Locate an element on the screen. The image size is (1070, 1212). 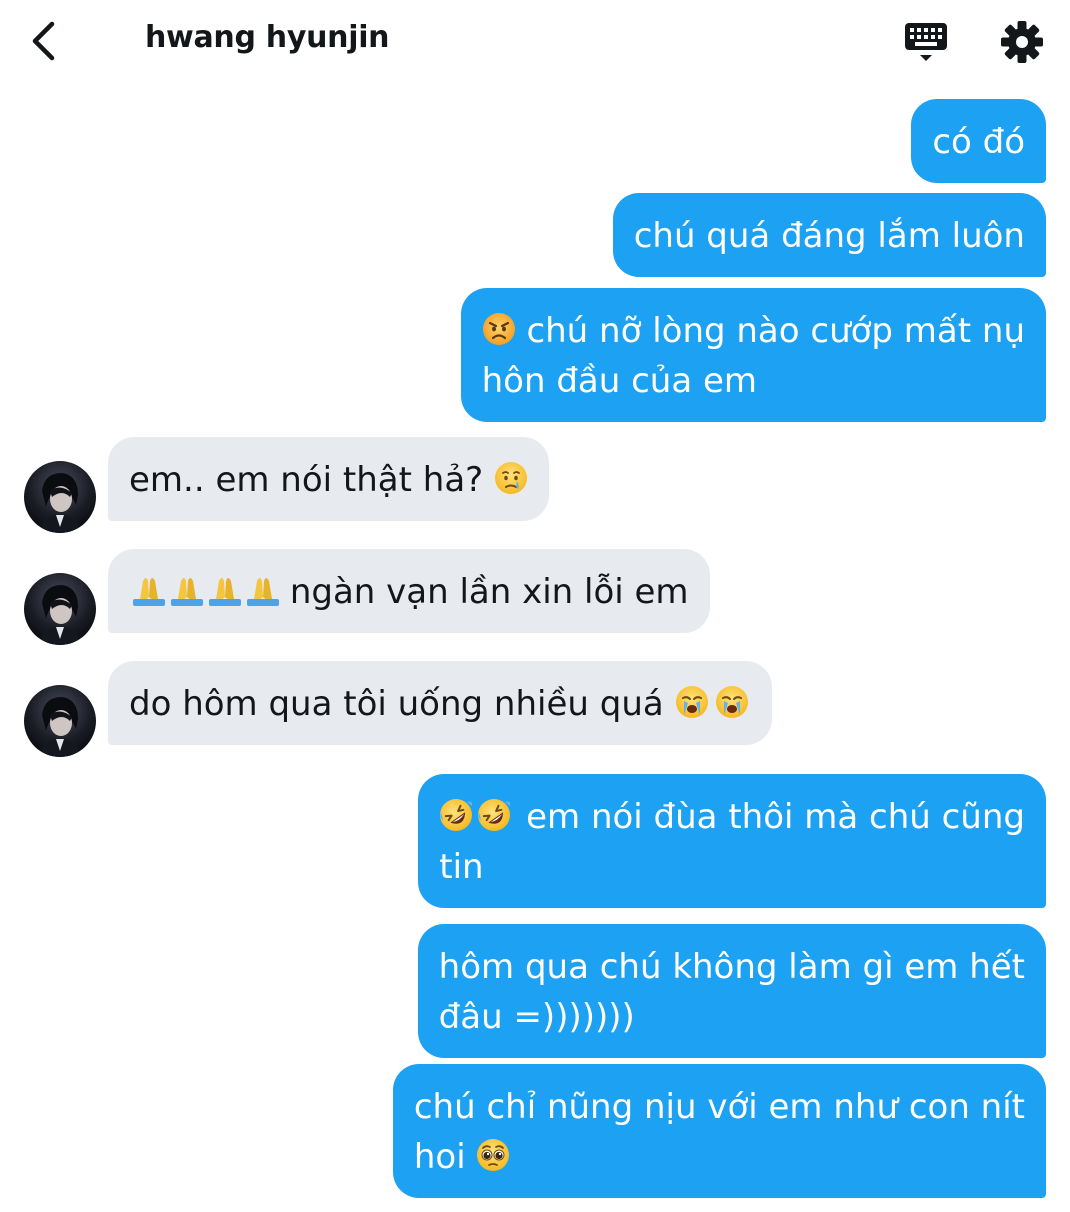
message-text: chú chỉ nũng nịu với em như con nít is located at coordinates (719, 1107).